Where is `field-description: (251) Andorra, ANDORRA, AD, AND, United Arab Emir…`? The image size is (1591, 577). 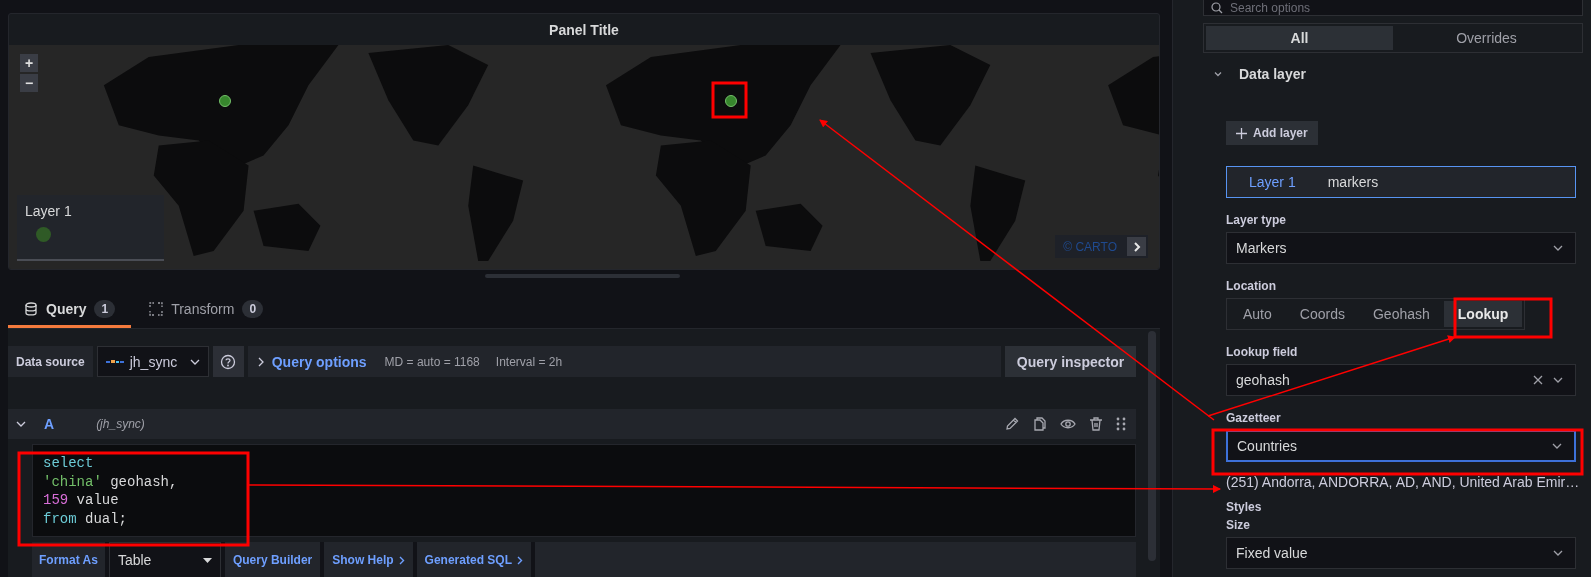
field-description: (251) Andorra, ANDORRA, AD, AND, United Arab Emir… is located at coordinates (1403, 482).